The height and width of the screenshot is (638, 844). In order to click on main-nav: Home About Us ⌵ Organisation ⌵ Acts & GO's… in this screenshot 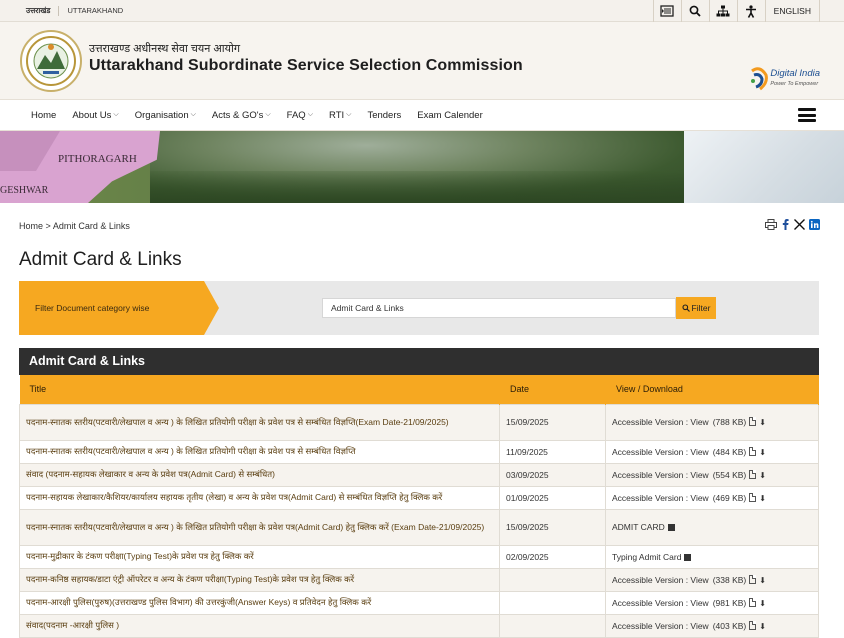, I will do `click(422, 115)`.